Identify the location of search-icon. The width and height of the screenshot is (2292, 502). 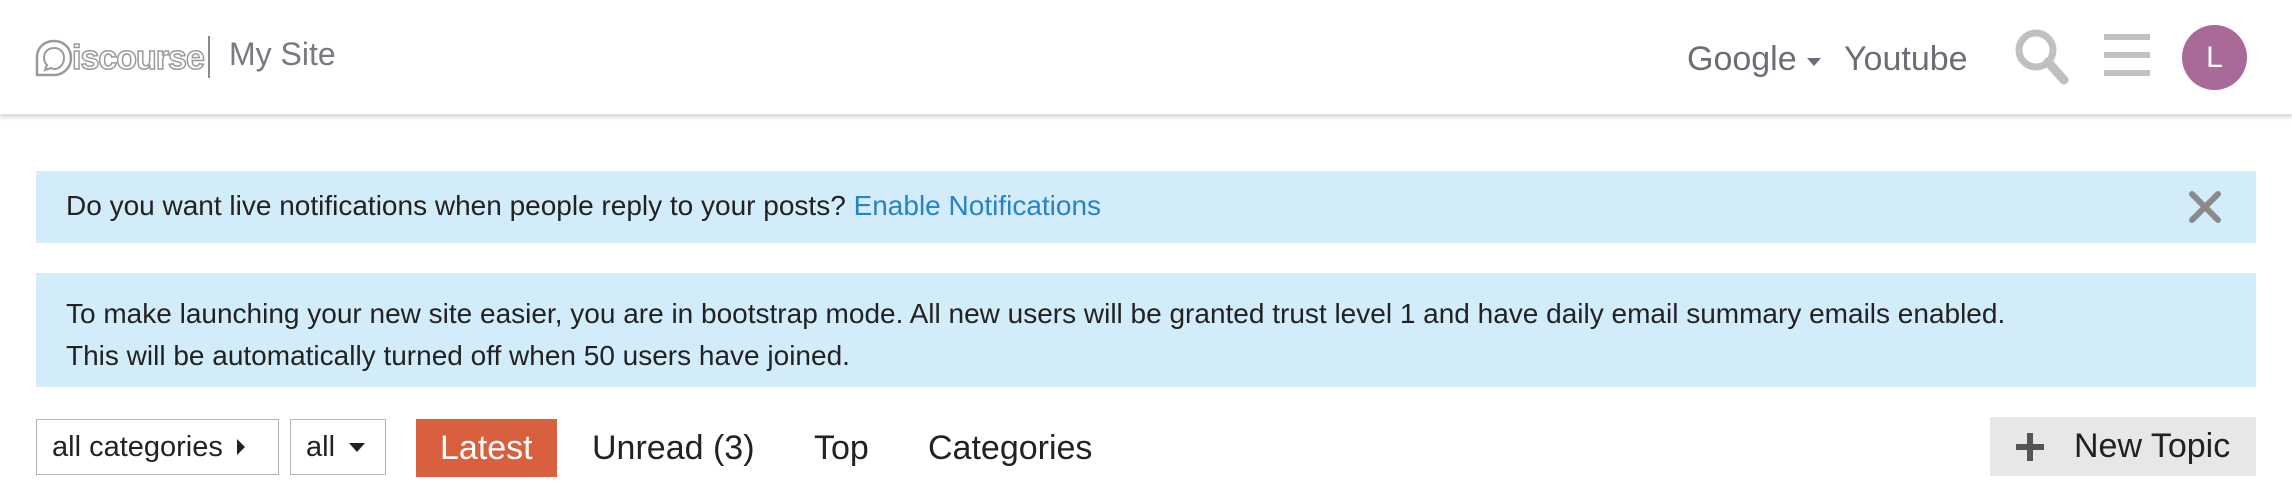
(2042, 56).